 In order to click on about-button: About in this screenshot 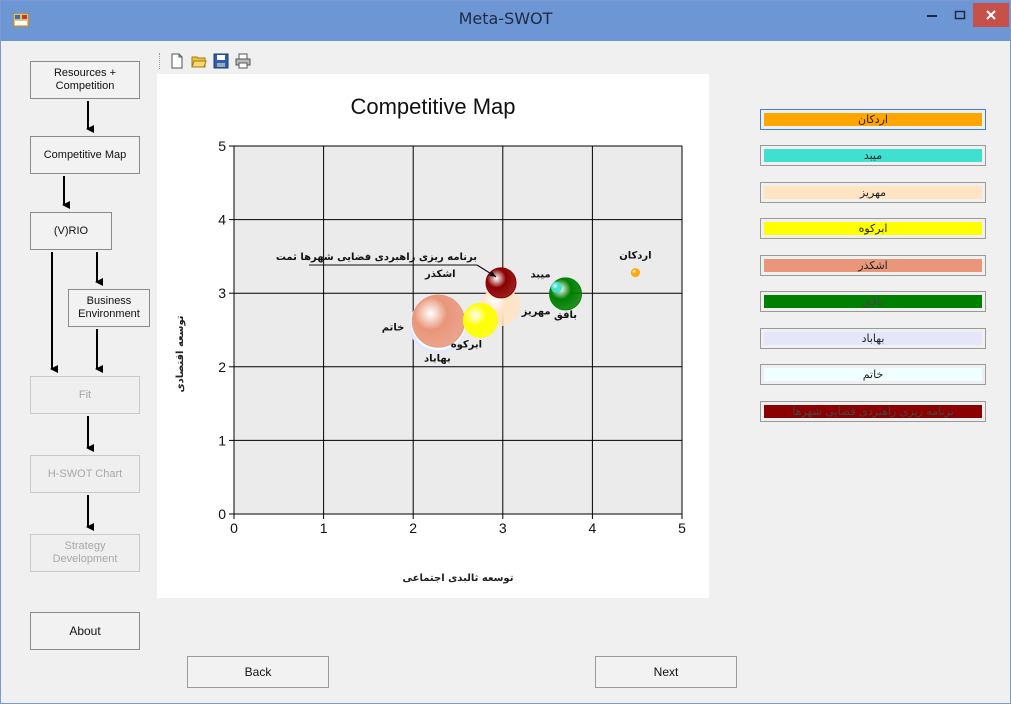, I will do `click(85, 631)`.